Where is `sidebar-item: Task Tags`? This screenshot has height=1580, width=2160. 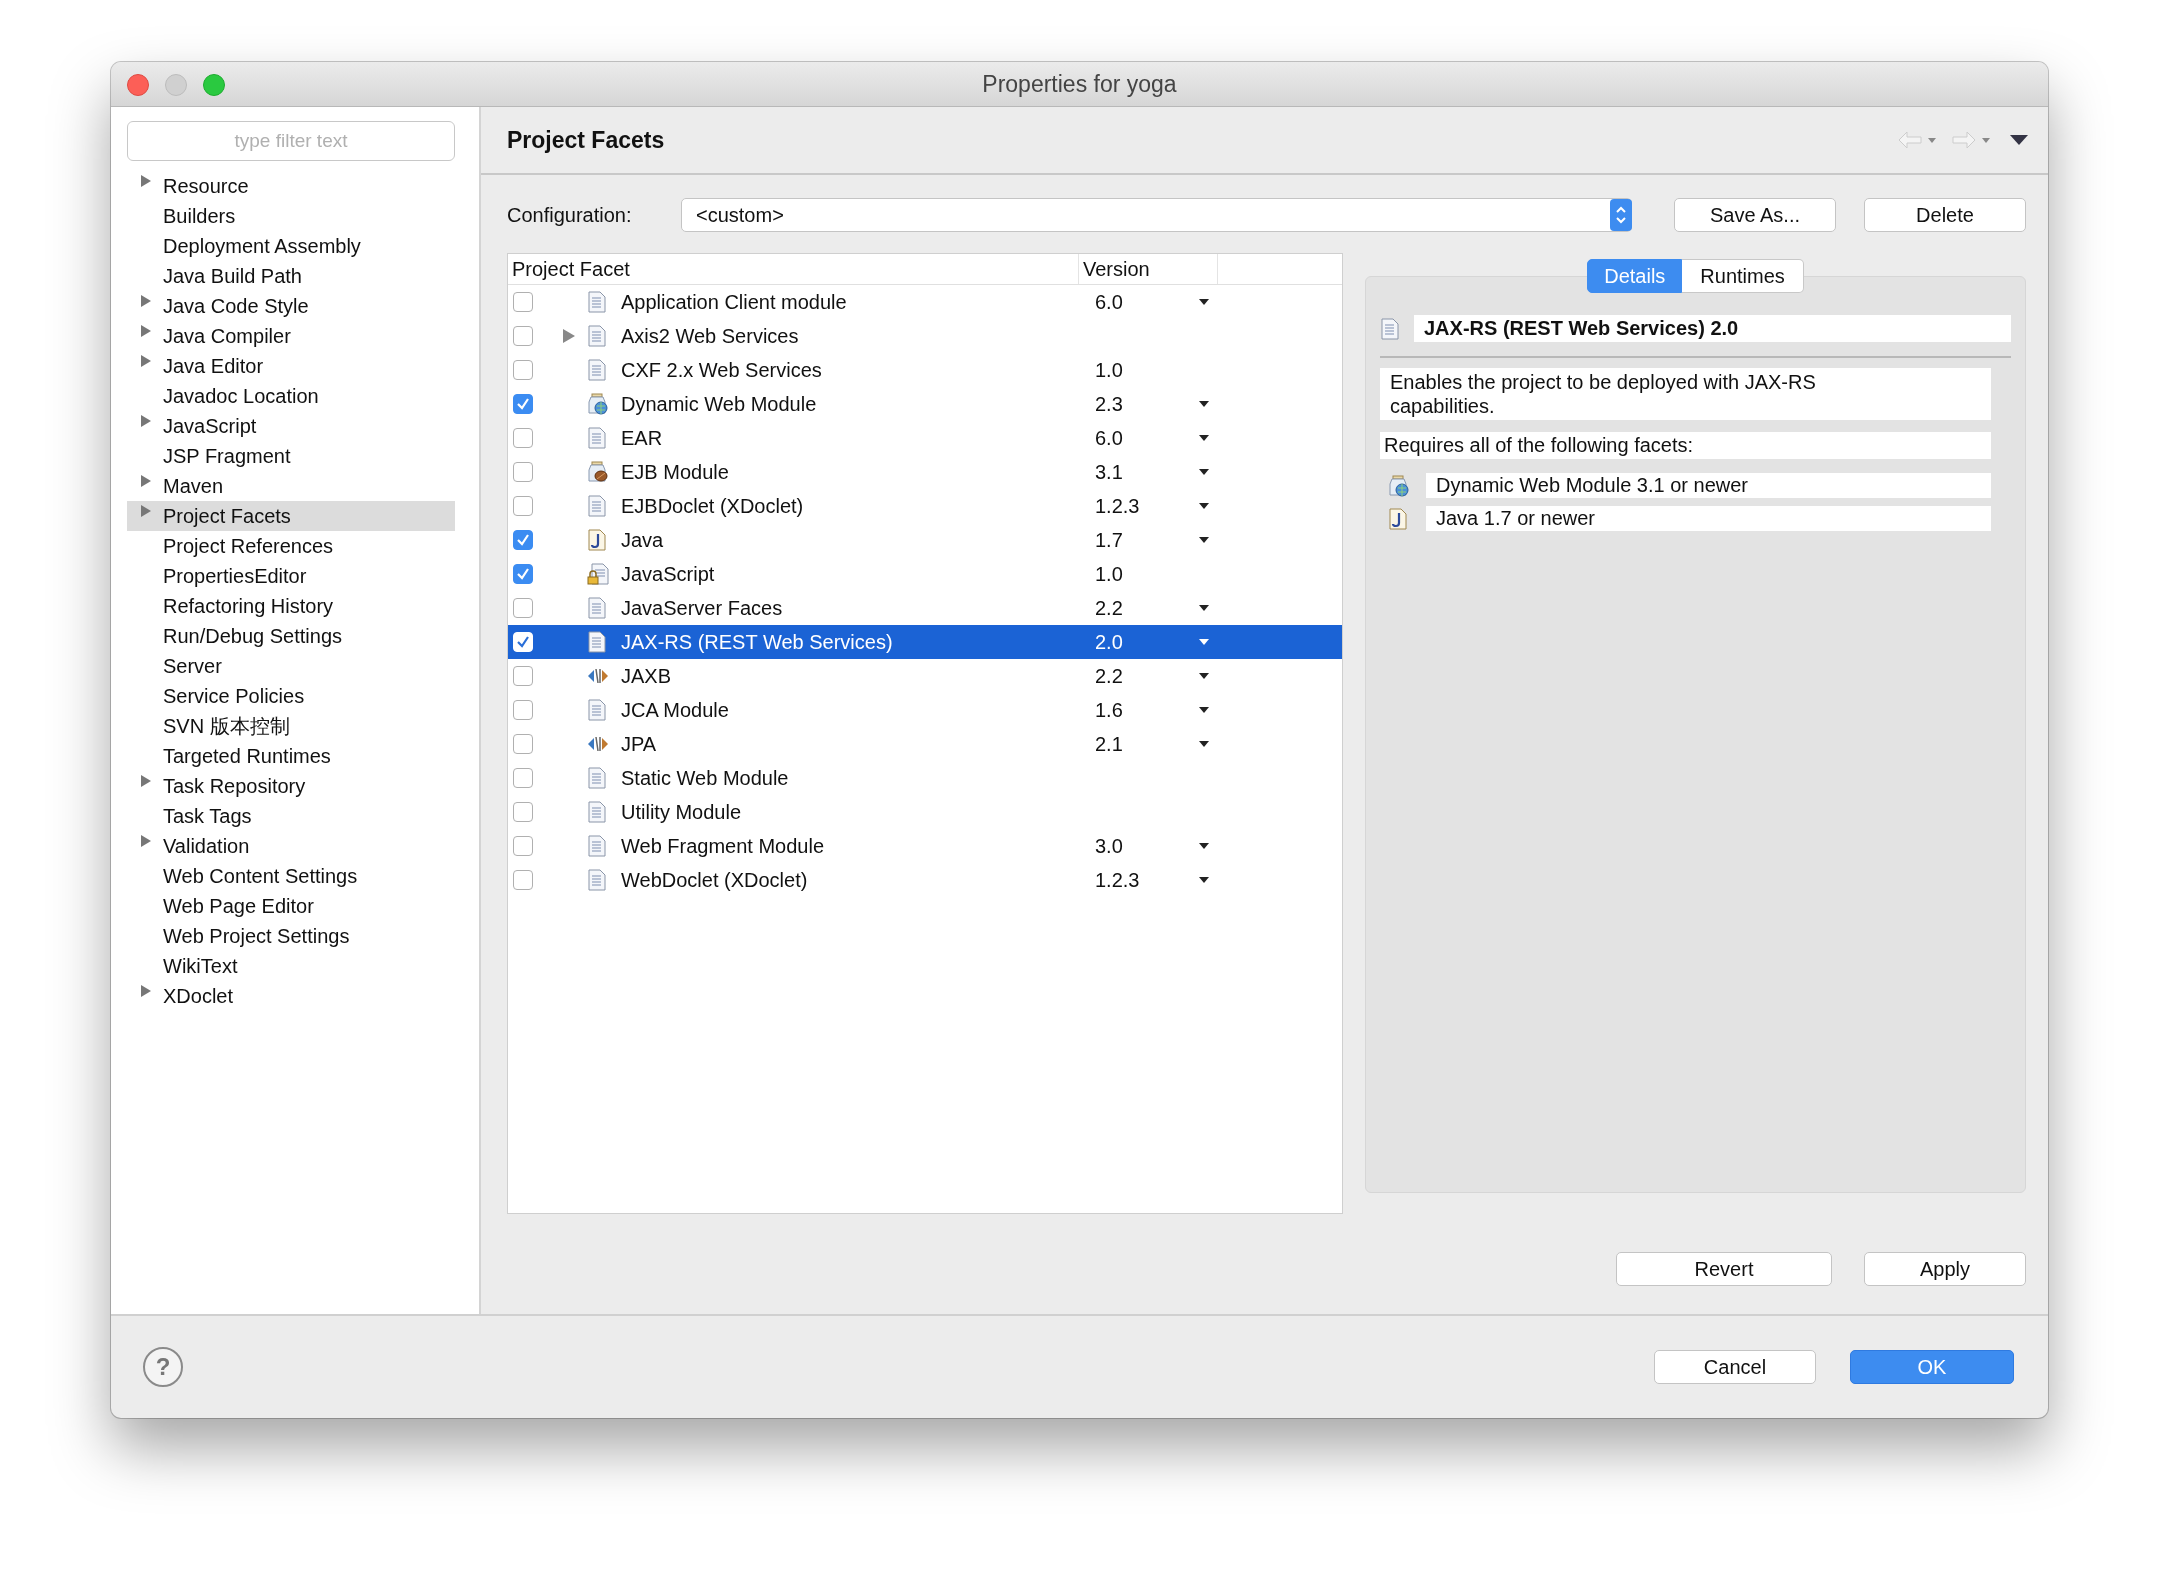
sidebar-item: Task Tags is located at coordinates (291, 816).